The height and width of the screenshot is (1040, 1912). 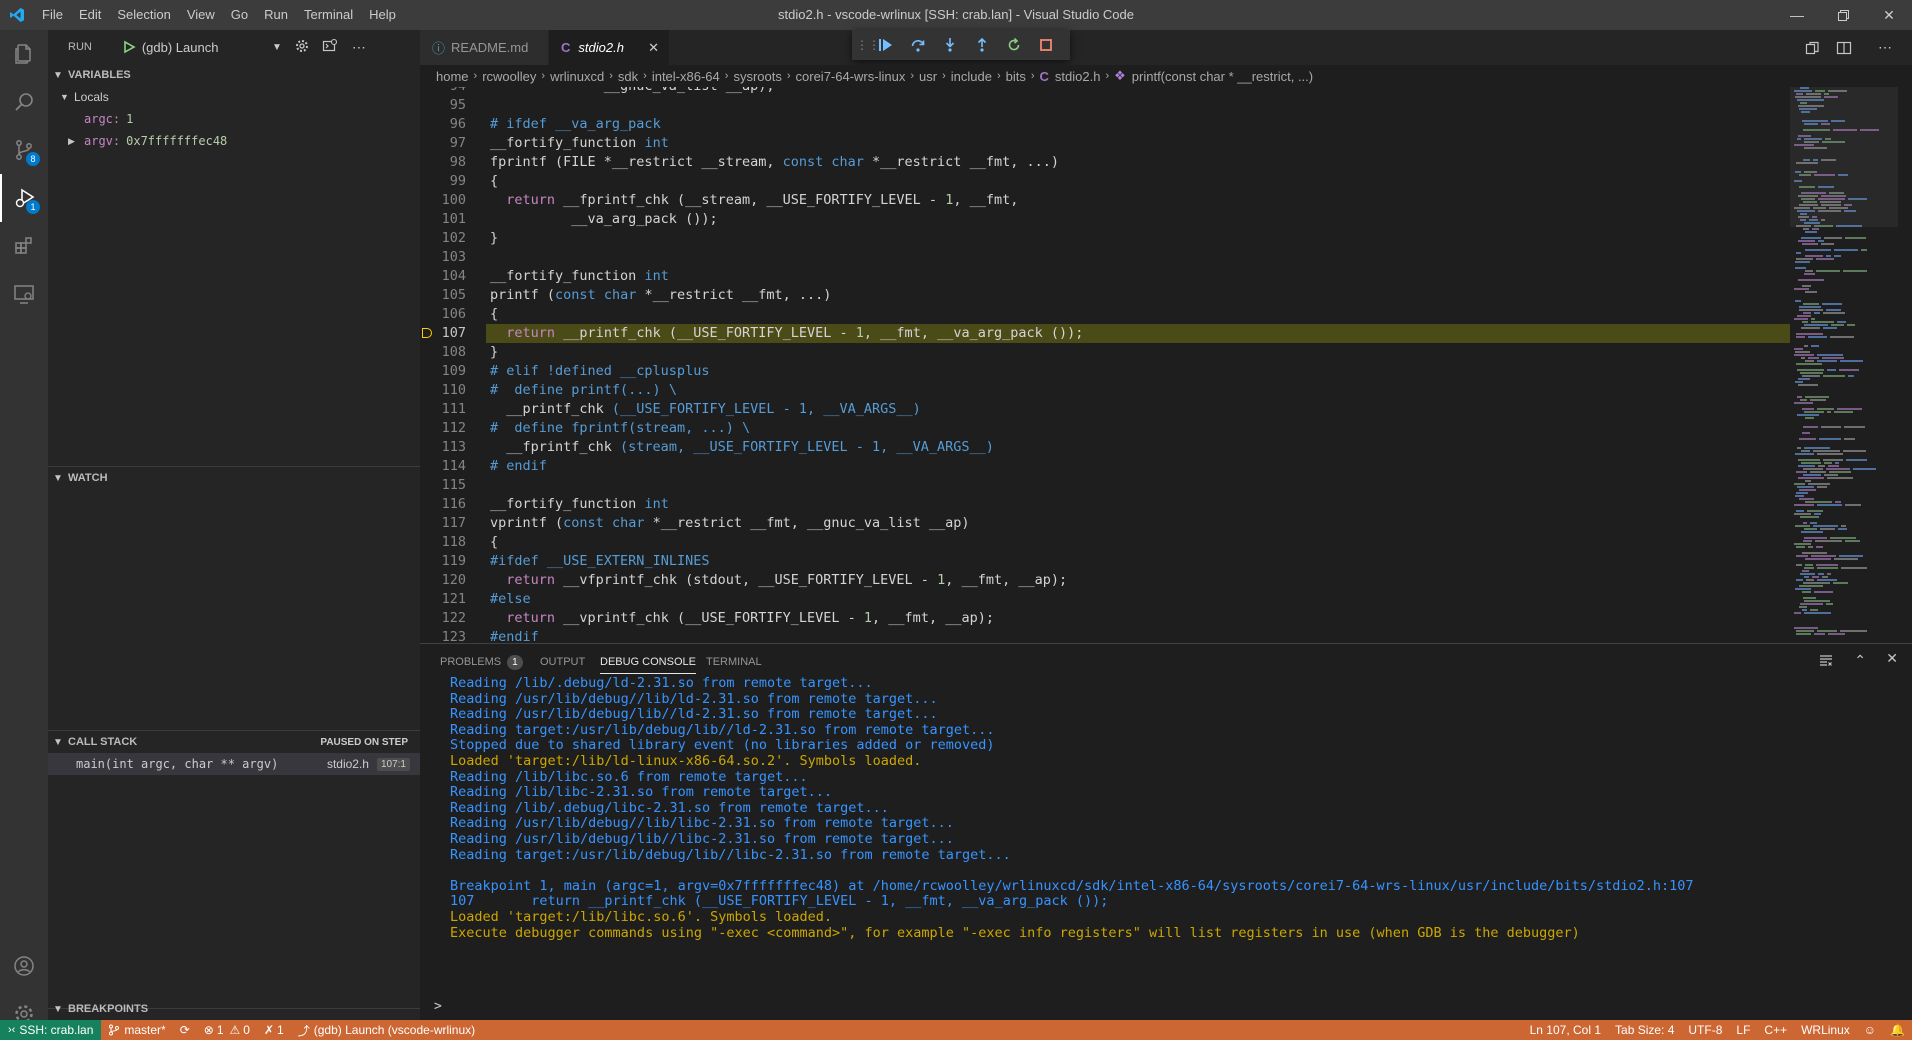 What do you see at coordinates (234, 742) in the screenshot?
I see `callstack-section-header: ▼ CALL STACK PAUSED ON STEP` at bounding box center [234, 742].